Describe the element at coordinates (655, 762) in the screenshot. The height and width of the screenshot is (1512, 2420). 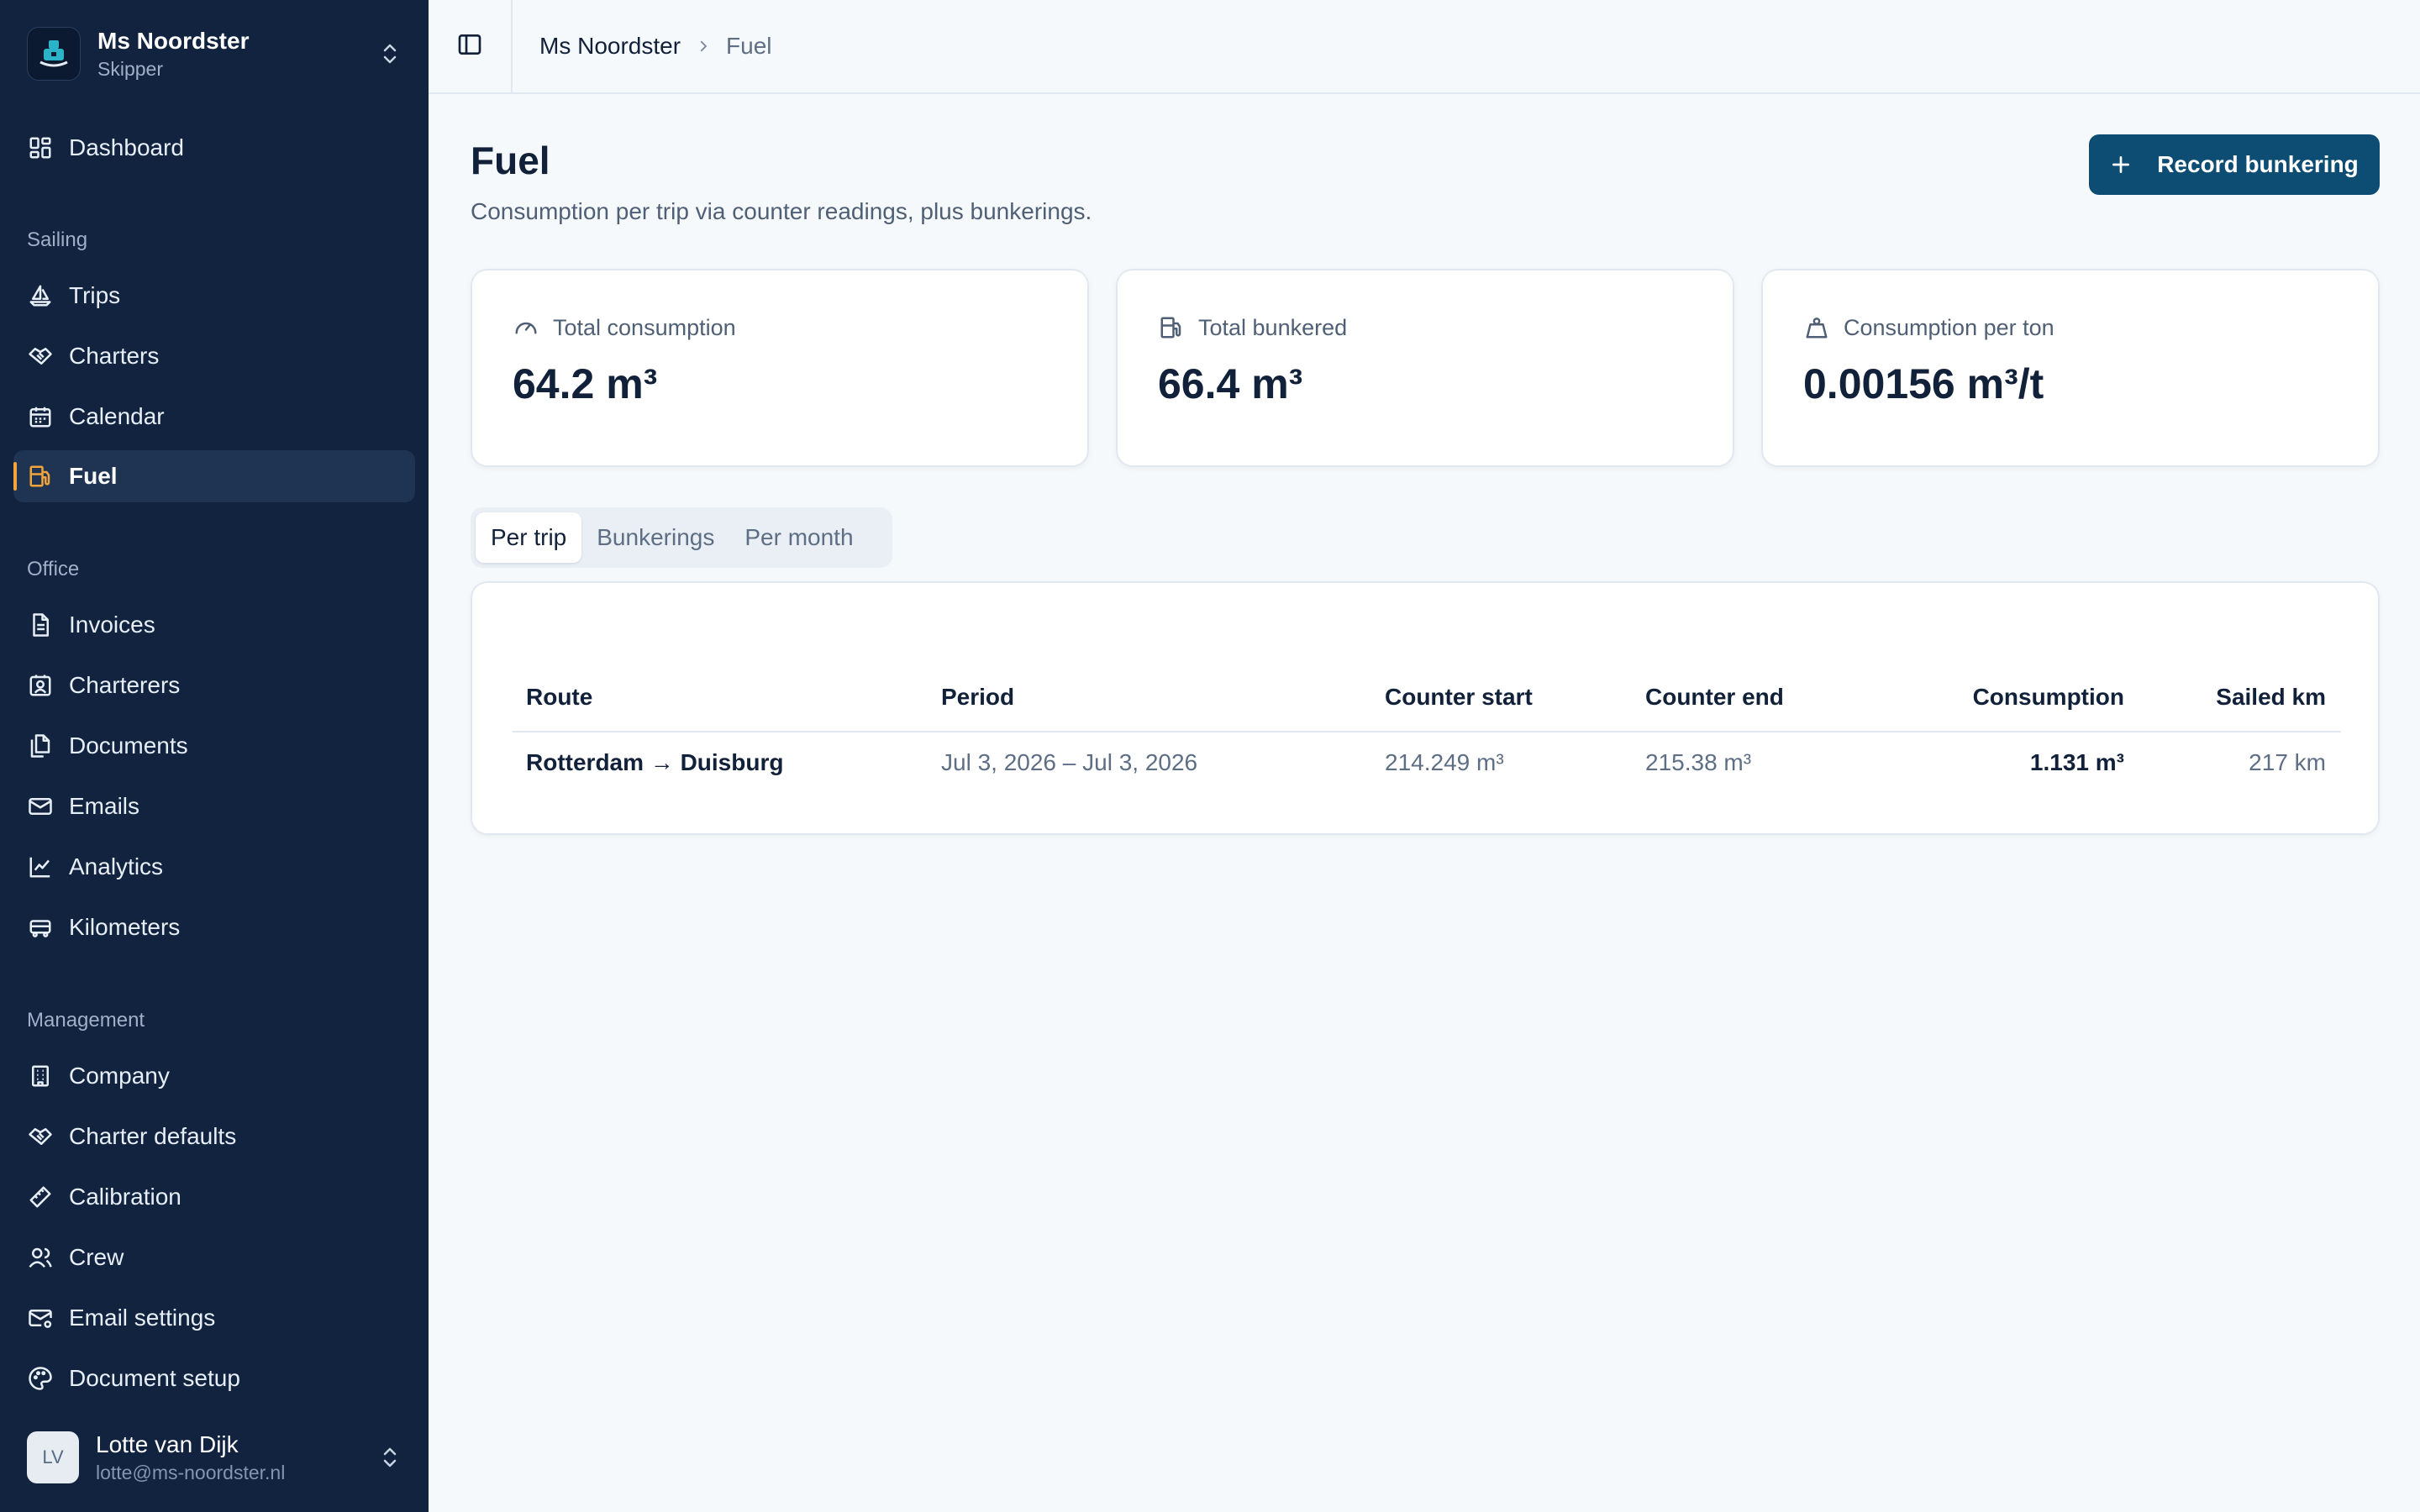
I see `cell-route: Rotterdam → Duisburg` at that location.